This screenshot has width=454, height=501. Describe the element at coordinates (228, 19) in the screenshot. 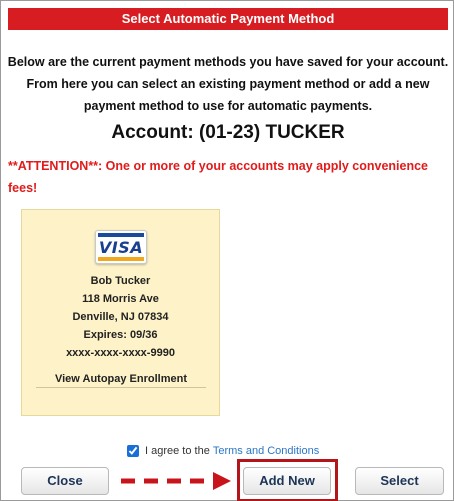

I see `dialog-title: Select Automatic Payment Method` at that location.